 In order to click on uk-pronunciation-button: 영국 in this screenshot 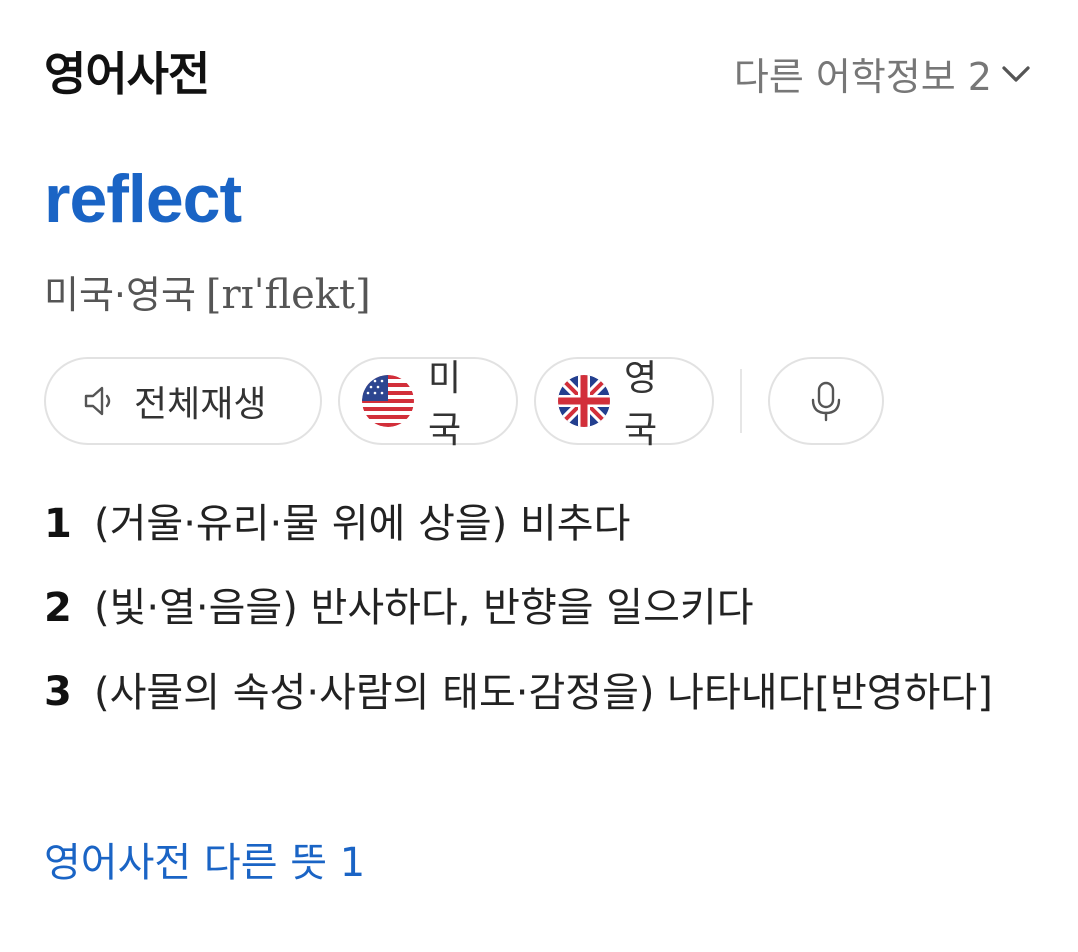, I will do `click(624, 404)`.